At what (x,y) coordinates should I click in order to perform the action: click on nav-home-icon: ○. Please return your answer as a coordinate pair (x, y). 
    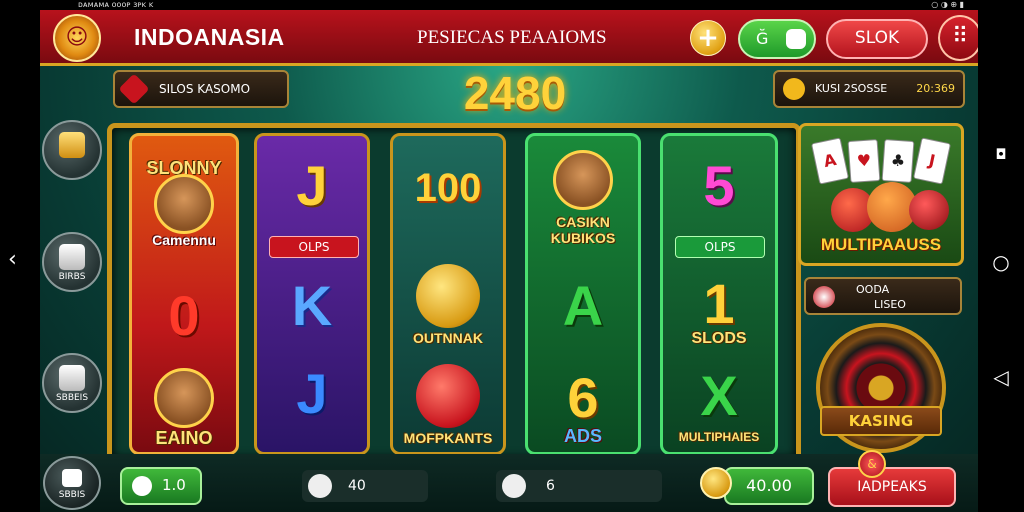
    Looking at the image, I should click on (1001, 262).